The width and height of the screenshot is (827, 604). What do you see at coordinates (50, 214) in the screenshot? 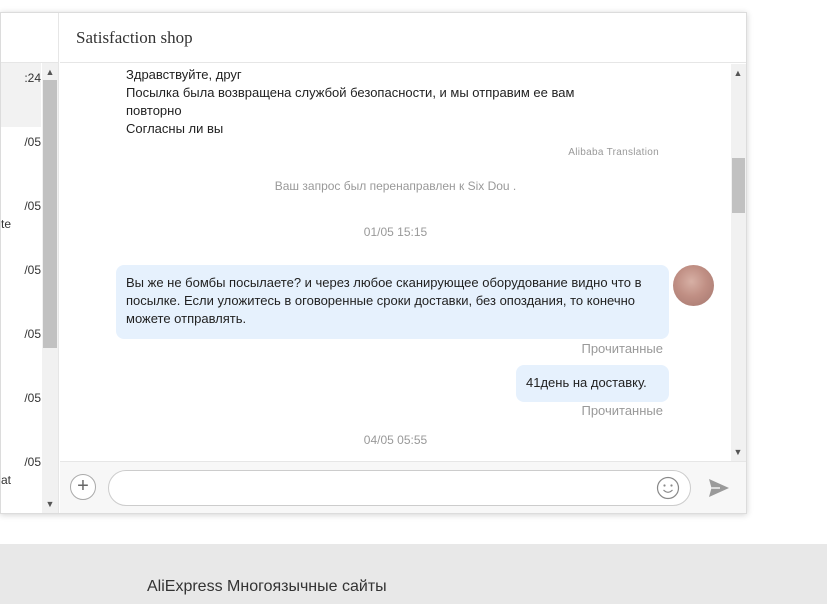
I see `sidebar-scroll-thumb` at bounding box center [50, 214].